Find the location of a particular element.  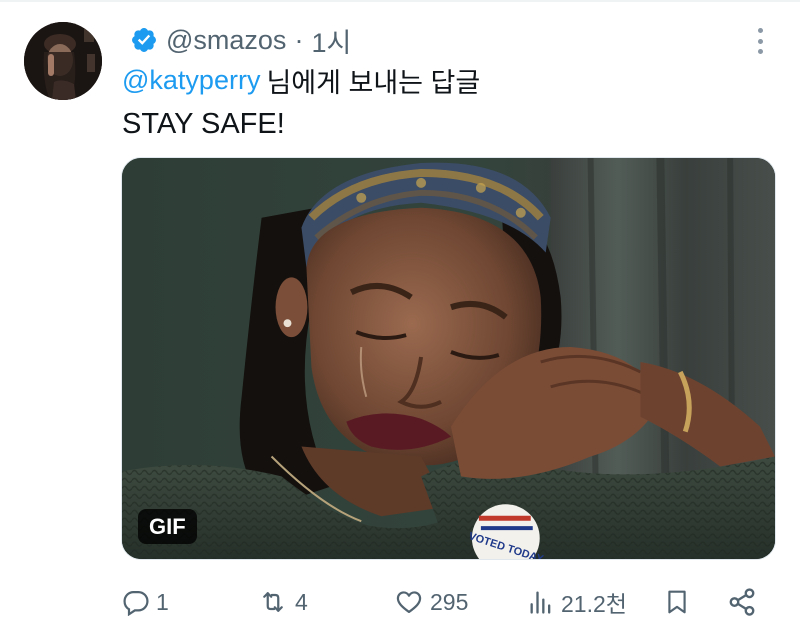

repost-button: 4 is located at coordinates (282, 602).